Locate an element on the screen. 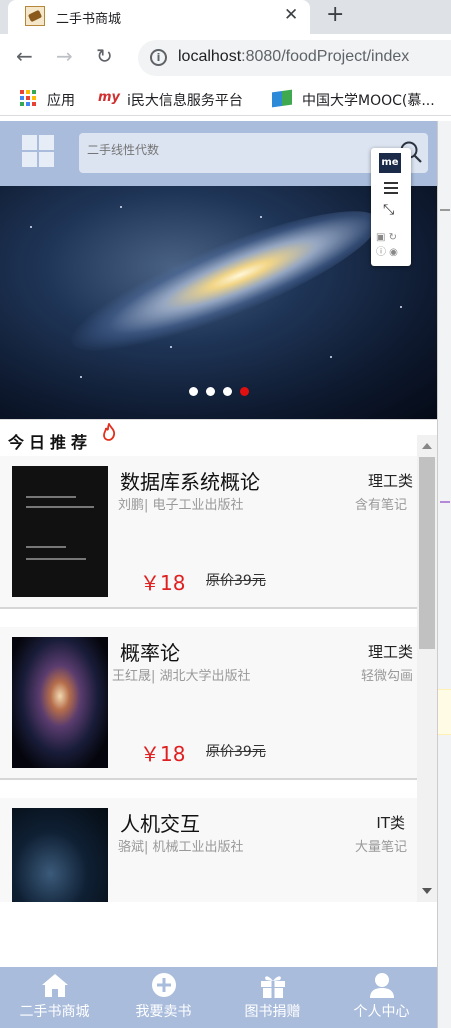 This screenshot has height=1028, width=451. back-arrow-icon: ← is located at coordinates (24, 56).